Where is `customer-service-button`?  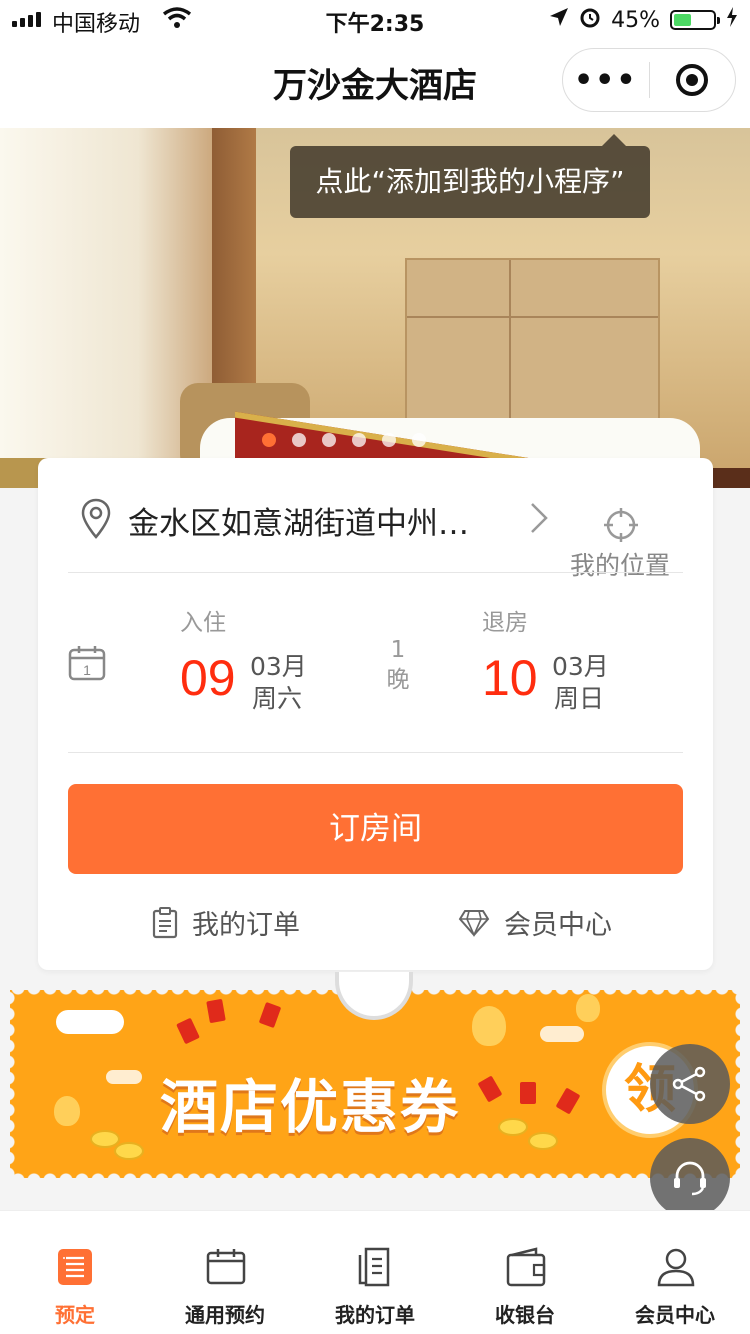
customer-service-button is located at coordinates (690, 1178).